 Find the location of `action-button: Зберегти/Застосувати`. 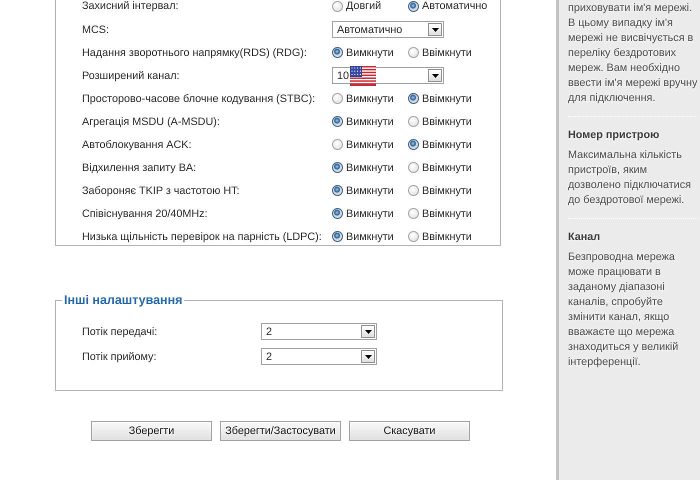

action-button: Зберегти/Застосувати is located at coordinates (280, 431).